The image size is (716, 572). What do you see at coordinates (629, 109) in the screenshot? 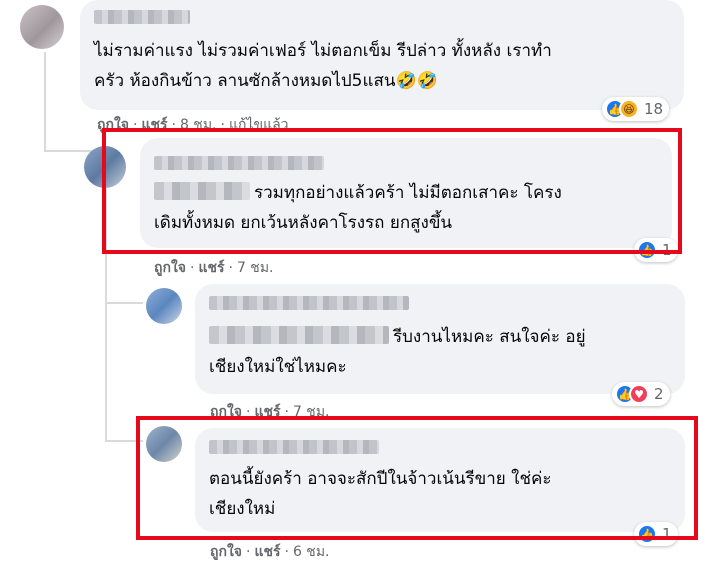
I see `haha-reaction-icon: 😆` at bounding box center [629, 109].